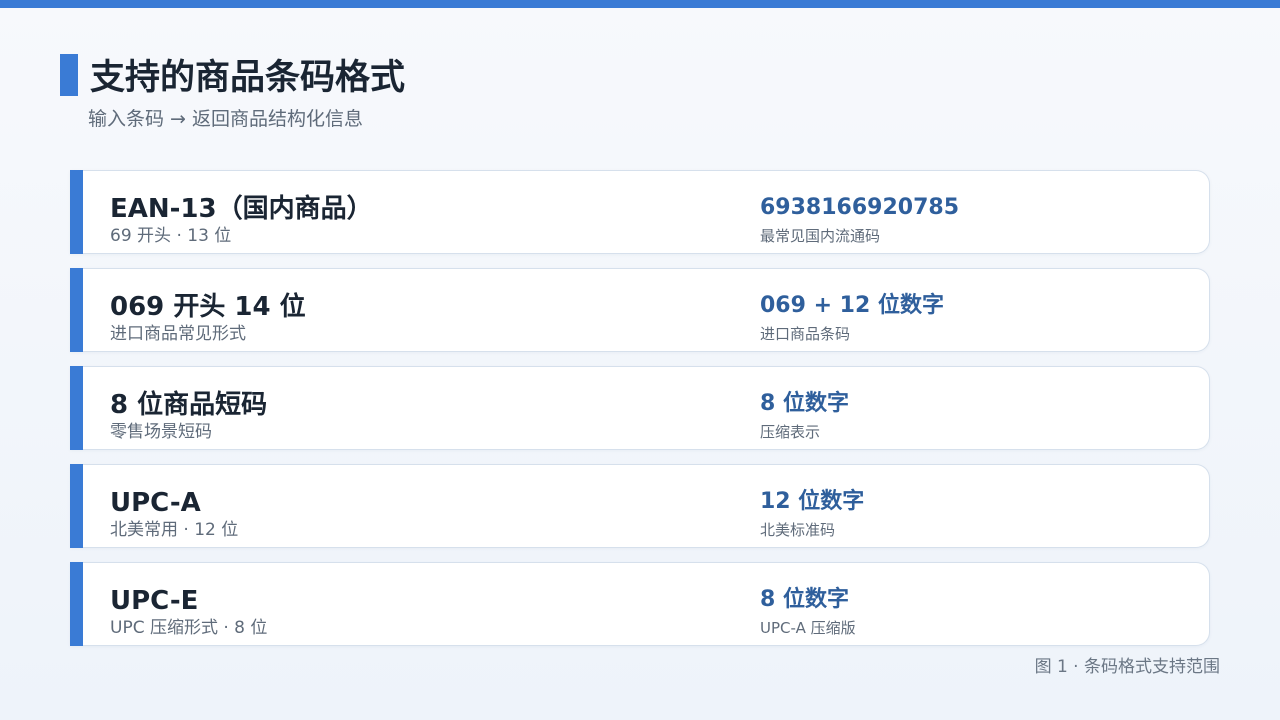 This screenshot has height=720, width=1280. Describe the element at coordinates (640, 506) in the screenshot. I see `format-card-upc-a: UPC-A 北美常用 · 12 位 12 位数字 北美标准码` at that location.